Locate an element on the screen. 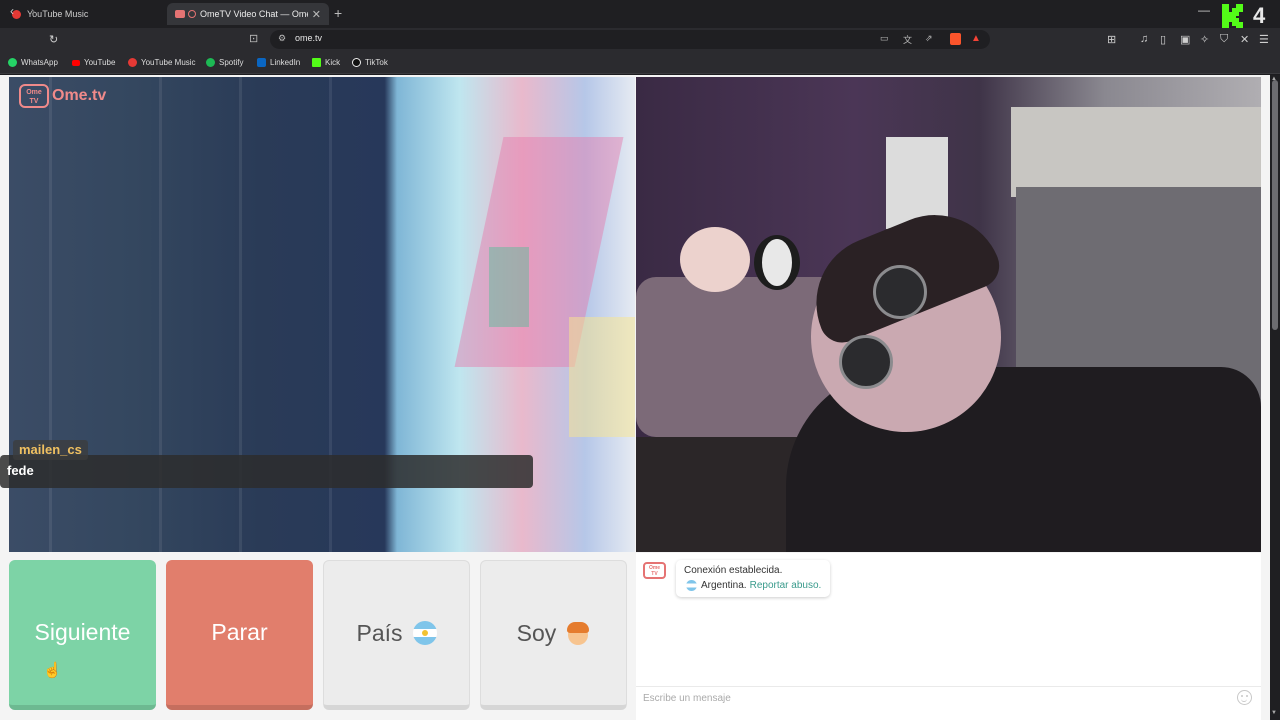 This screenshot has height=720, width=1280. address-text: ome.tv is located at coordinates (308, 38).